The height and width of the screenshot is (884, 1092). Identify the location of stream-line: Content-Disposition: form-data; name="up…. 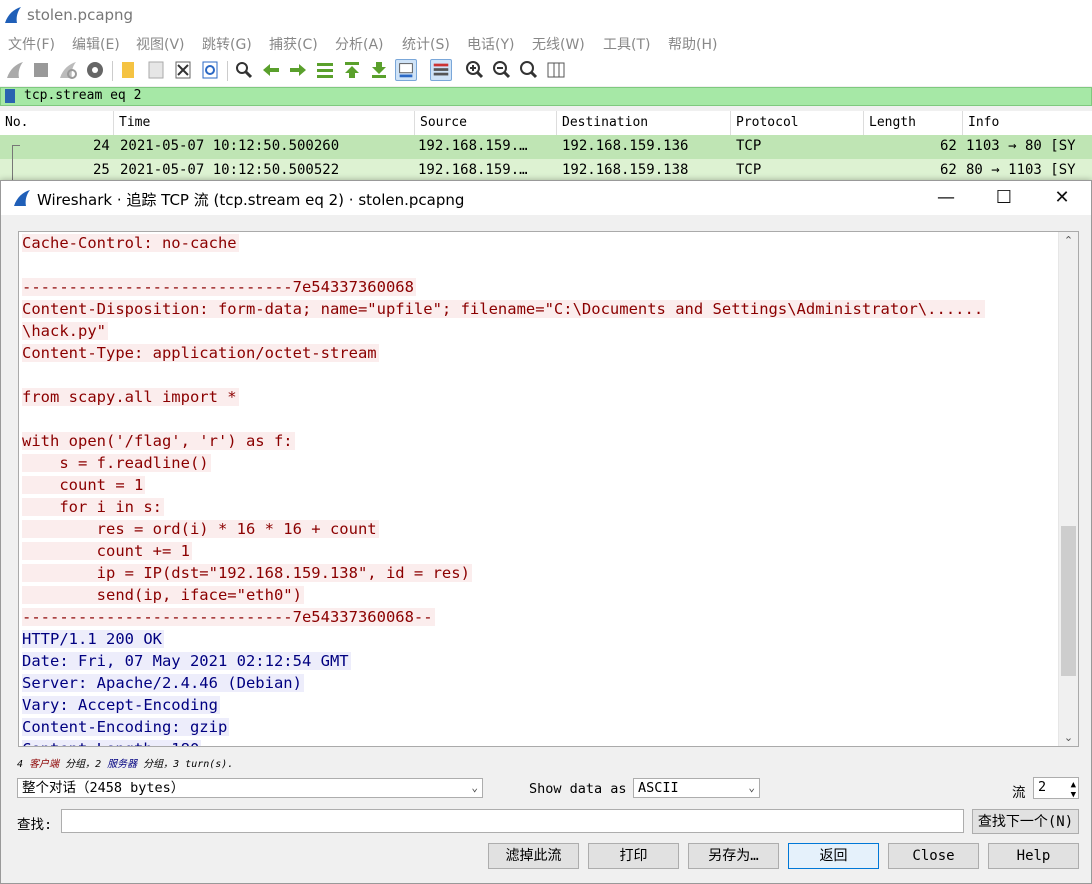
(504, 309).